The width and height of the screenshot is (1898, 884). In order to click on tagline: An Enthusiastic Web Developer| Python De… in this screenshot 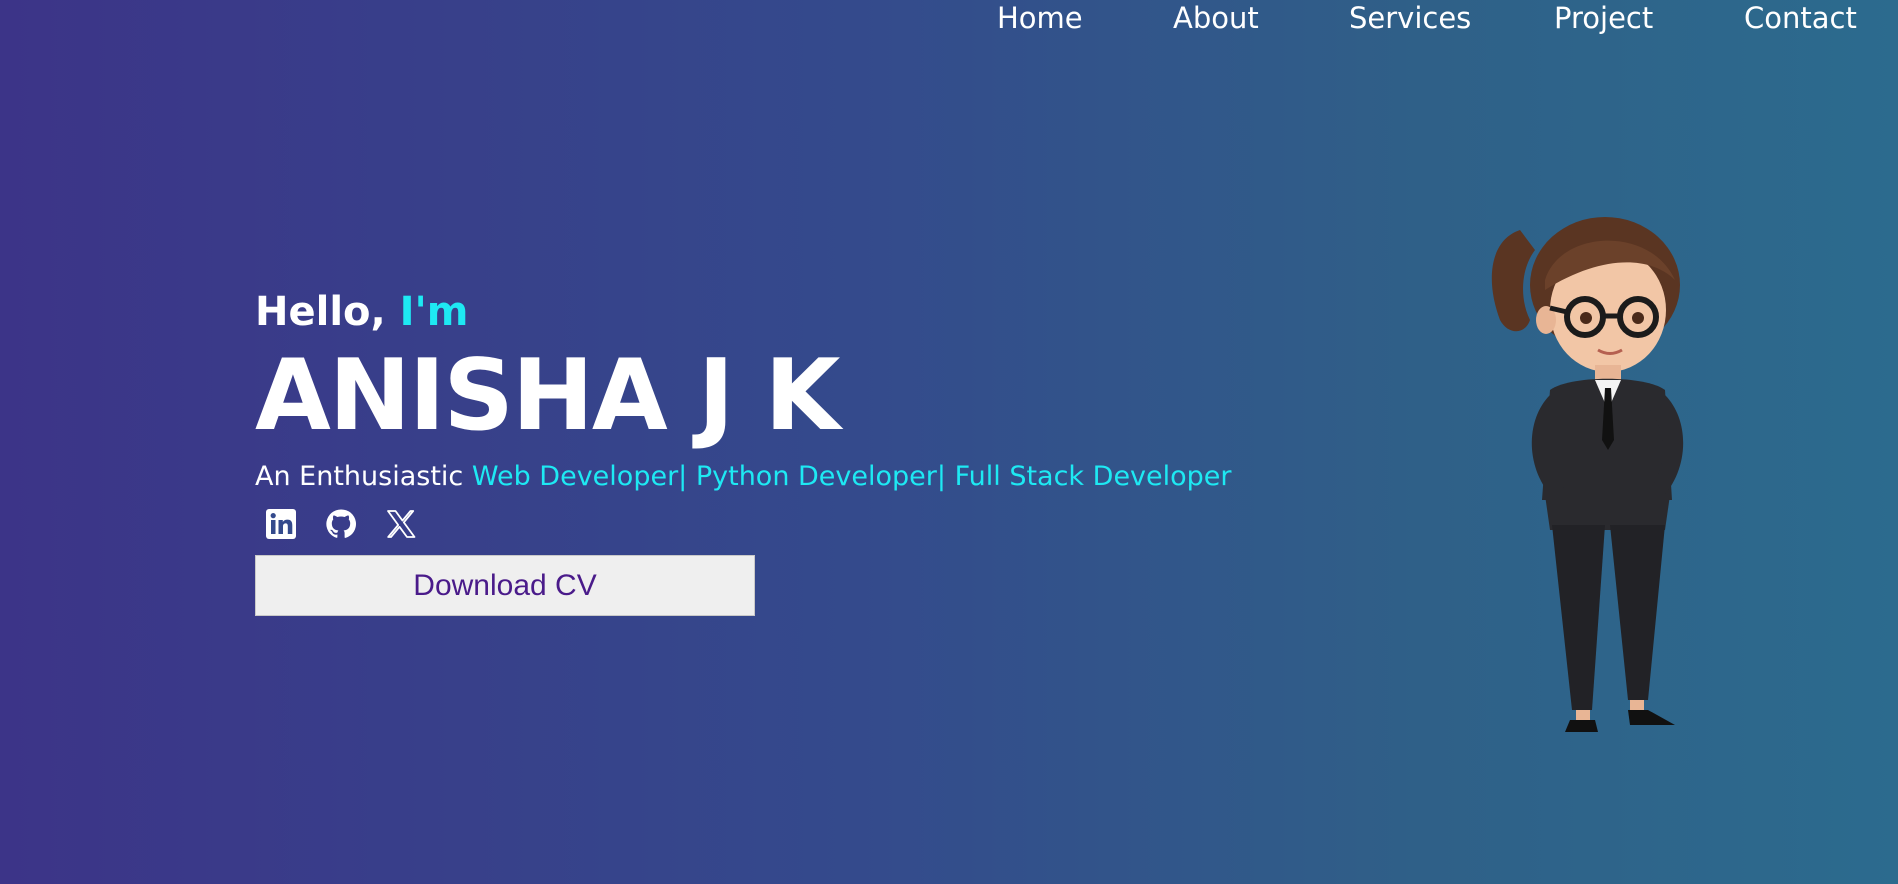, I will do `click(745, 477)`.